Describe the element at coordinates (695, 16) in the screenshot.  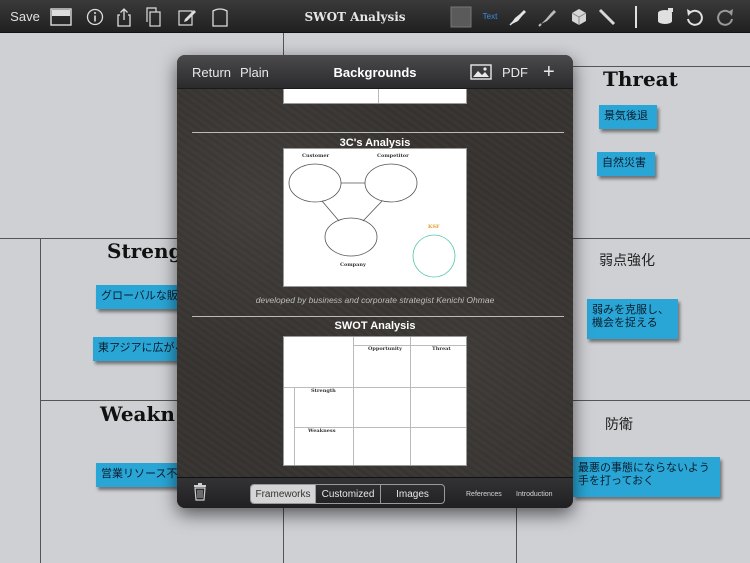
I see `undo-icon` at that location.